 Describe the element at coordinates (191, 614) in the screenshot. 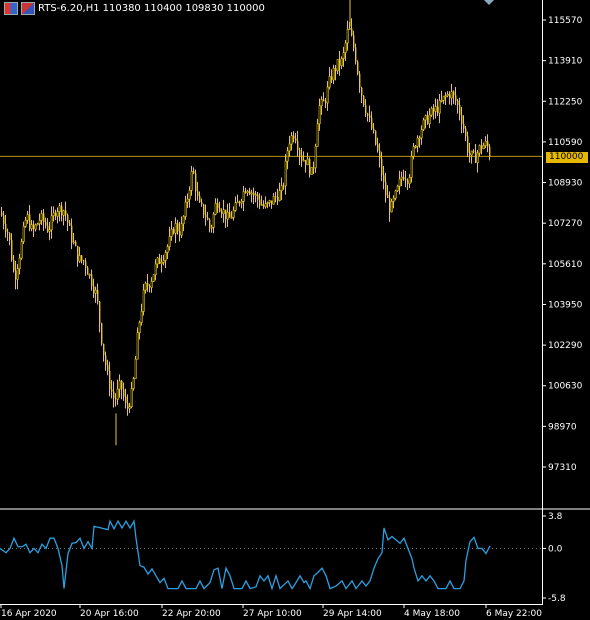

I see `time-tick-label: 22 Apr 20:00` at that location.